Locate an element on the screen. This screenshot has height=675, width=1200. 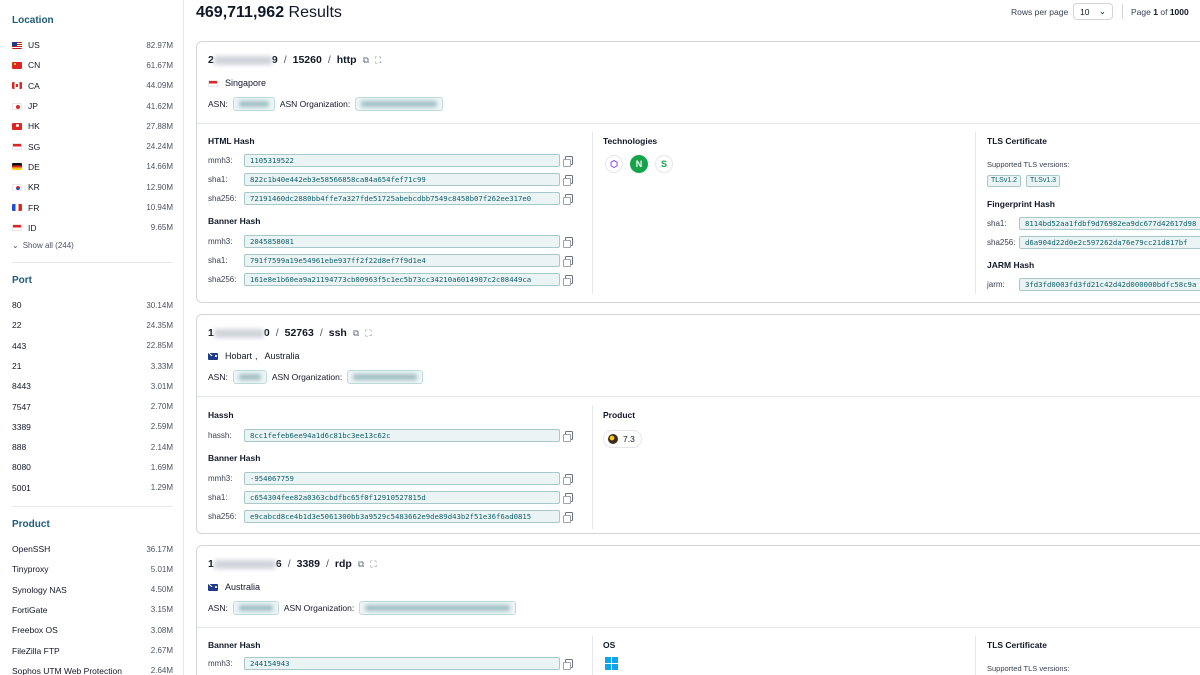
facet-item: 5001 1.29M is located at coordinates (92, 488).